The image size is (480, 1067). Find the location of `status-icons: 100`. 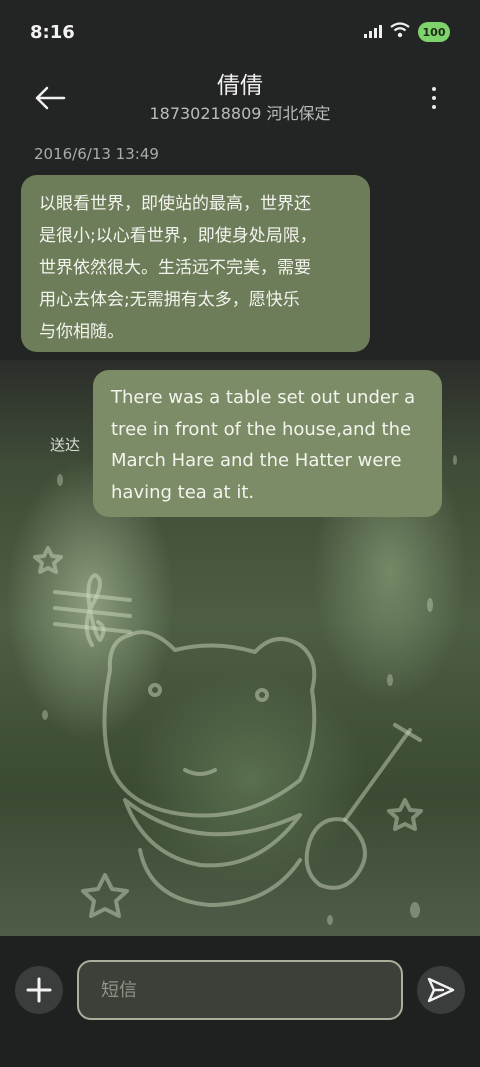

status-icons: 100 is located at coordinates (407, 32).